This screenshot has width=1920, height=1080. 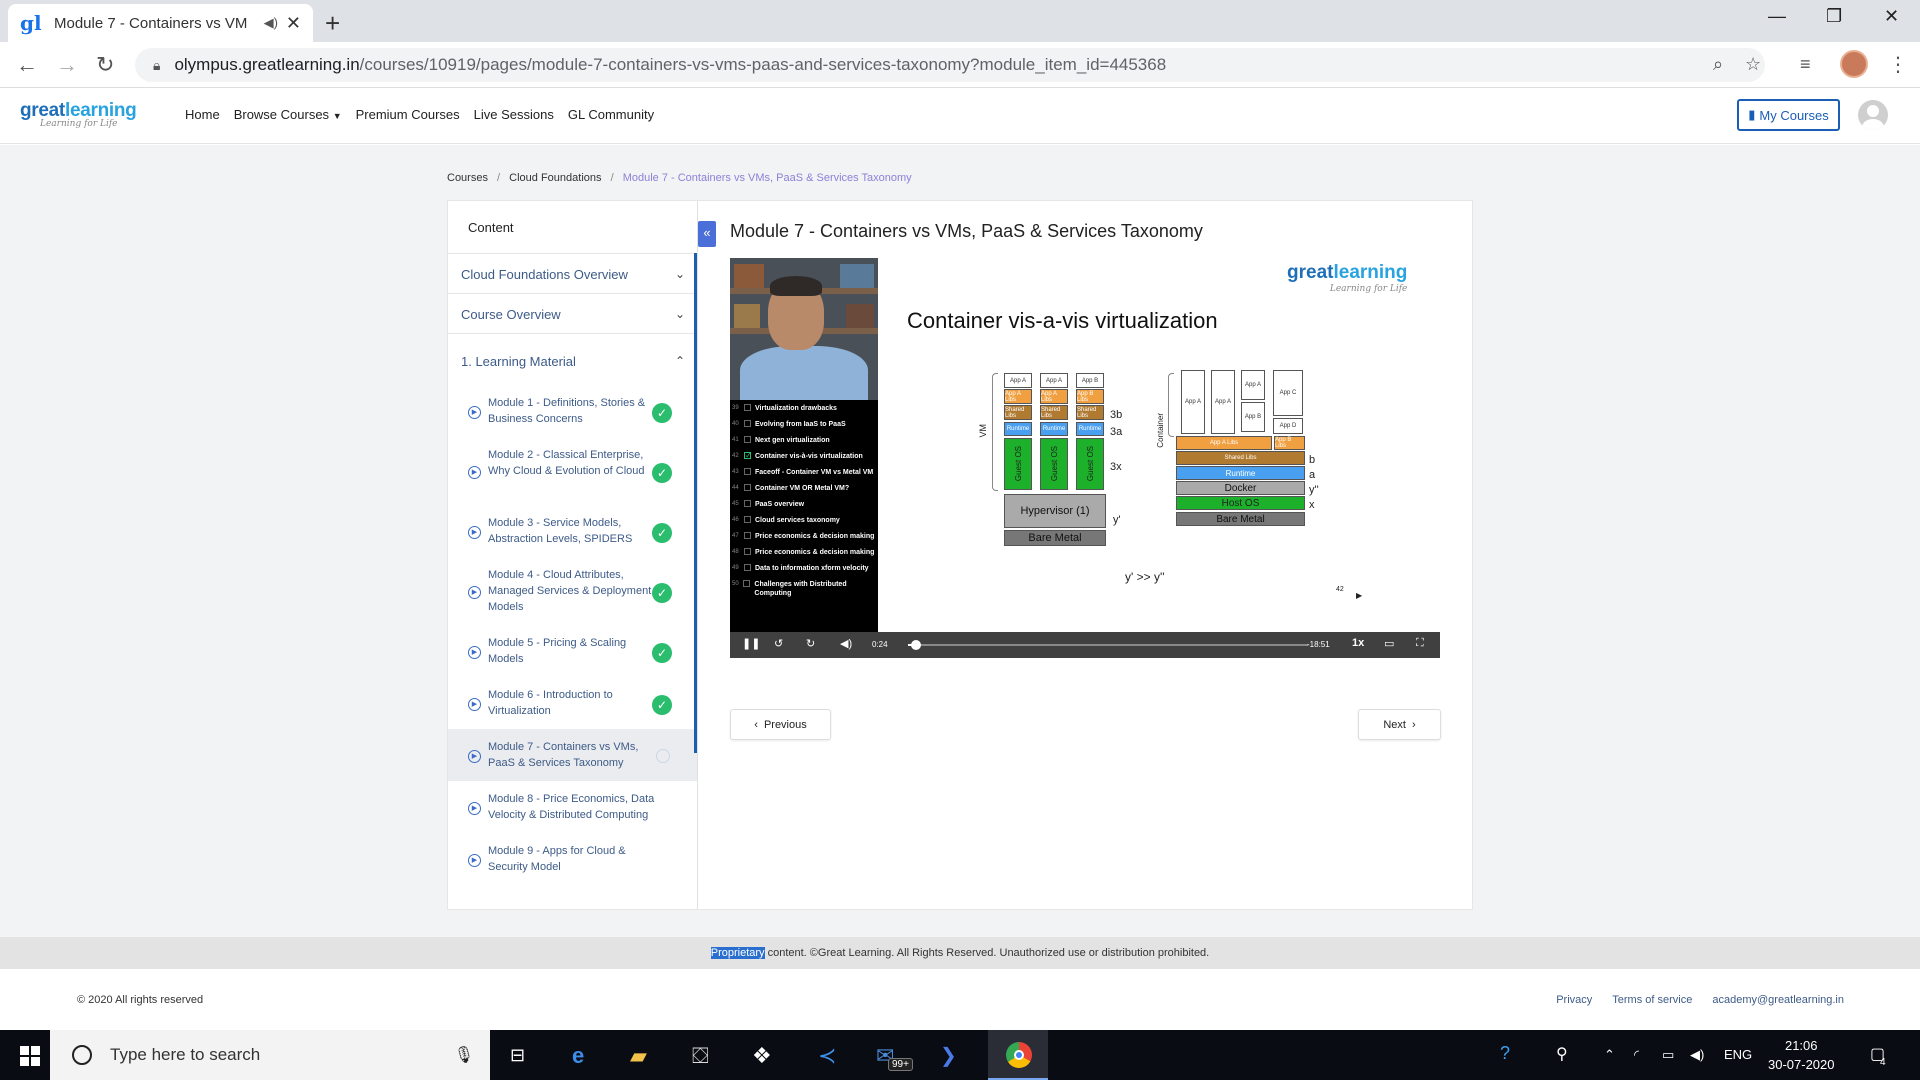 I want to click on module-item-5: ▶ Module 5 - Pricing & Scaling Models ✓, so click(x=572, y=651).